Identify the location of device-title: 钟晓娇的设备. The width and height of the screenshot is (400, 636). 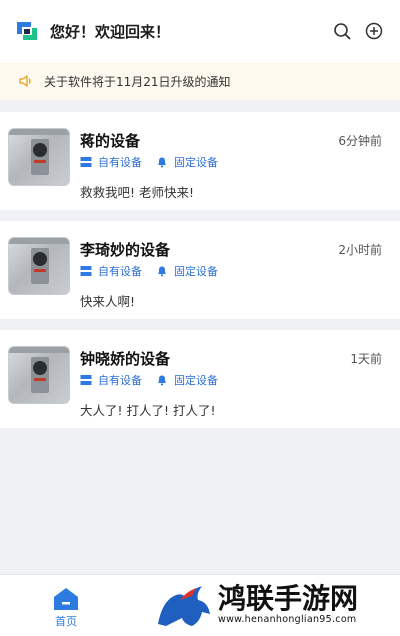
(125, 359).